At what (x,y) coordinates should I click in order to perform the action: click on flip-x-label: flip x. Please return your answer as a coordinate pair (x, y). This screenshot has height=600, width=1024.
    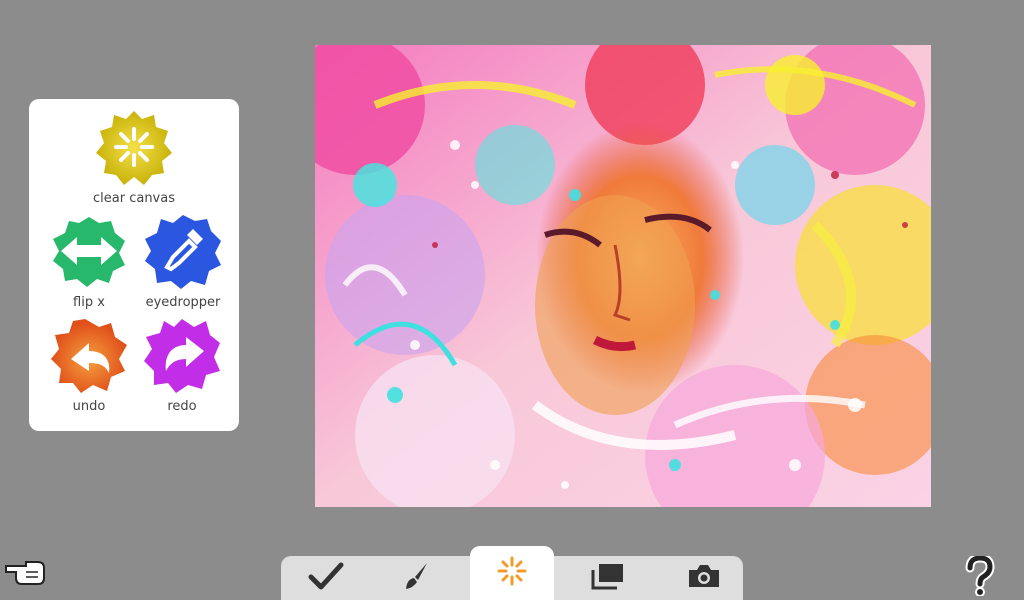
    Looking at the image, I should click on (89, 302).